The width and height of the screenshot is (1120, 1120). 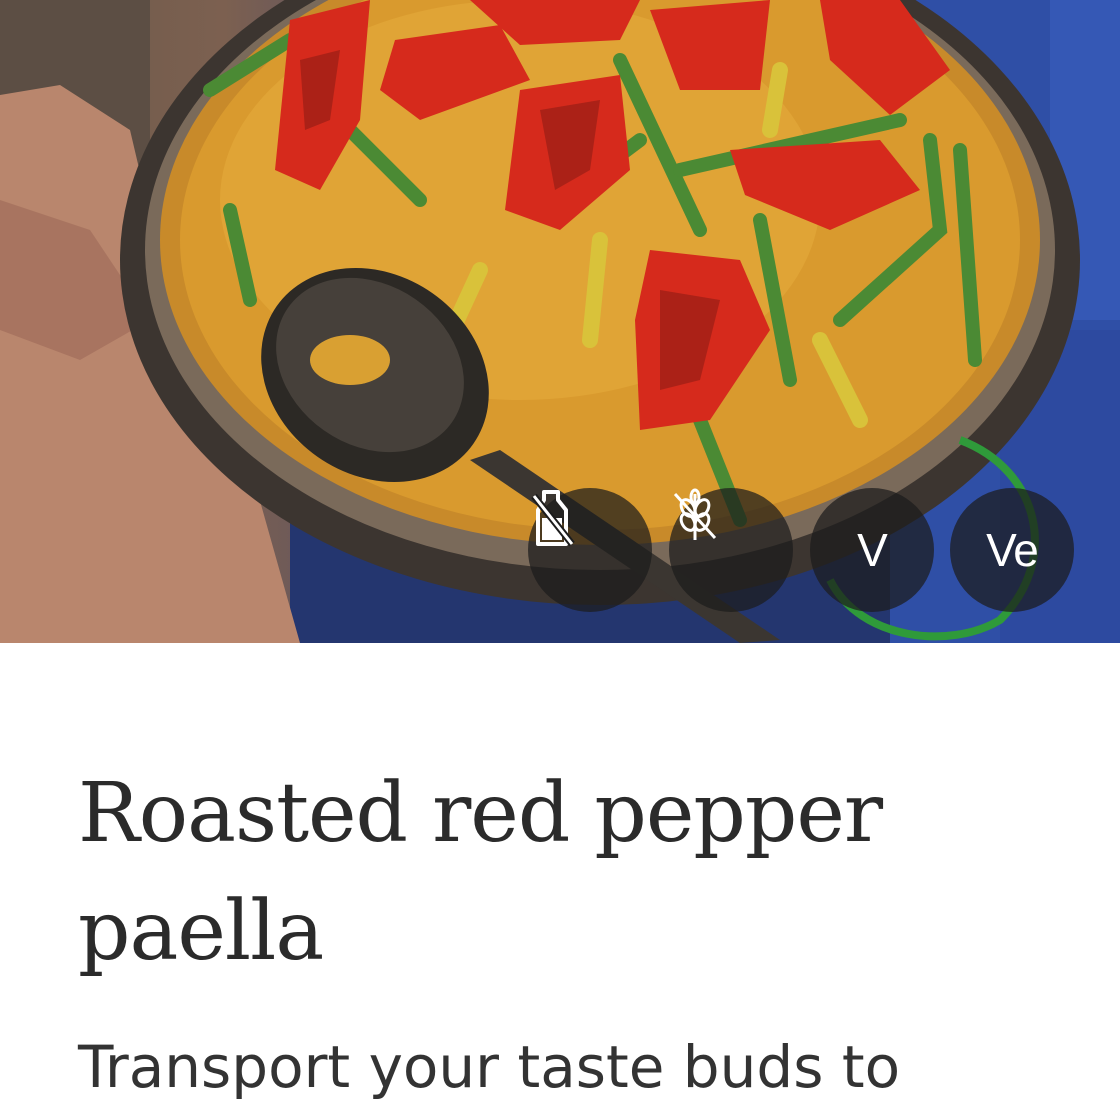 I want to click on gluten-free-badge, so click(x=731, y=550).